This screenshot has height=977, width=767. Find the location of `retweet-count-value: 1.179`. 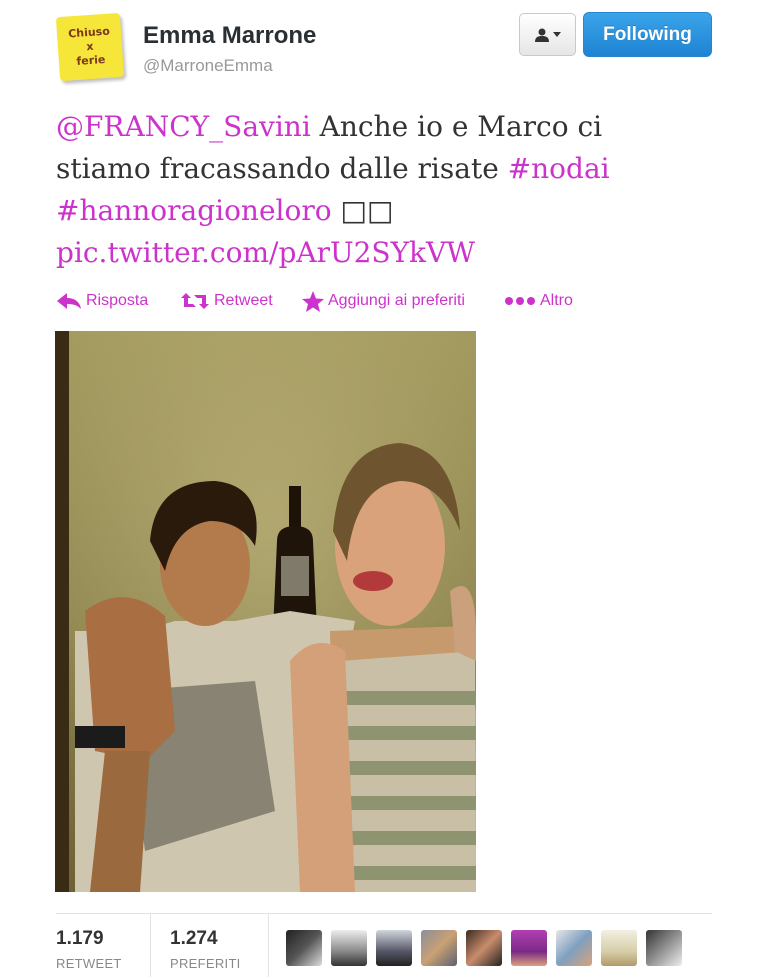

retweet-count-value: 1.179 is located at coordinates (80, 938).